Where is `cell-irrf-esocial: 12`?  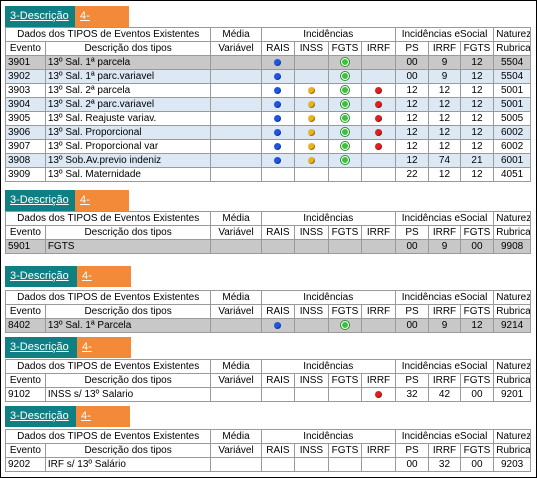
cell-irrf-esocial: 12 is located at coordinates (444, 174).